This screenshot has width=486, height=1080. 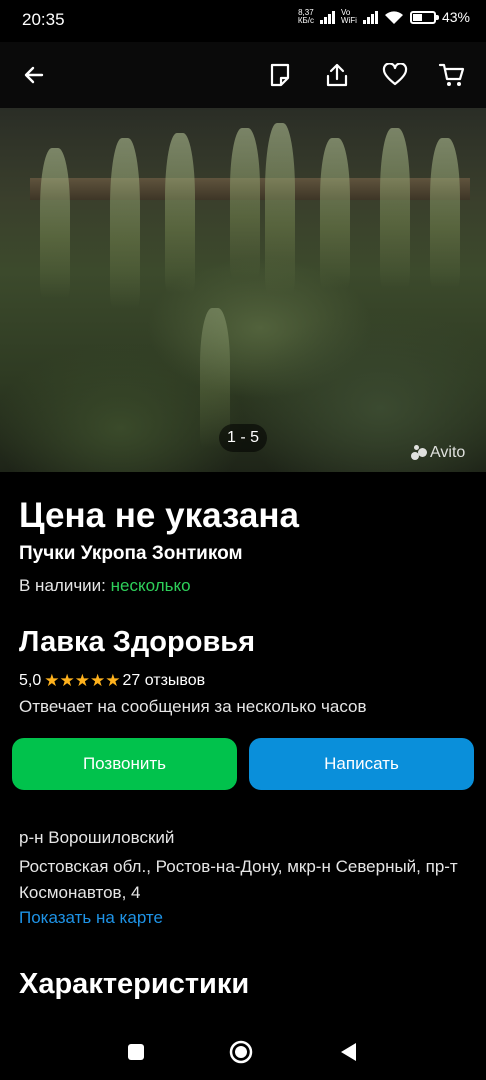 What do you see at coordinates (97, 837) in the screenshot?
I see `address-district: р-н Ворошиловский` at bounding box center [97, 837].